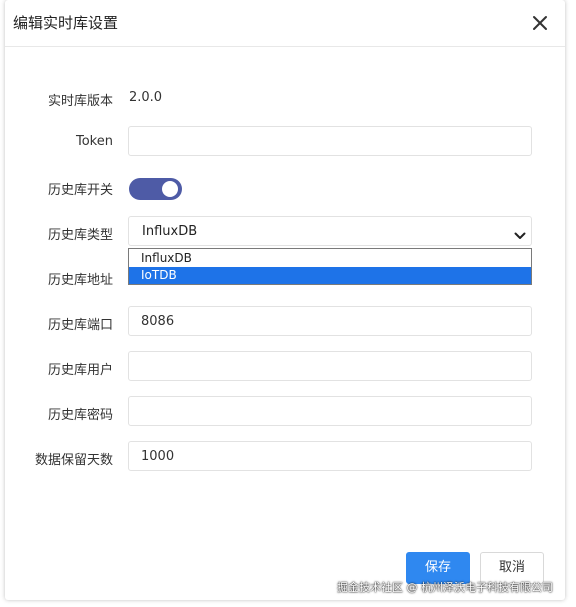 Image resolution: width=576 pixels, height=607 pixels. I want to click on history-type-label: 历史库类型, so click(80, 235).